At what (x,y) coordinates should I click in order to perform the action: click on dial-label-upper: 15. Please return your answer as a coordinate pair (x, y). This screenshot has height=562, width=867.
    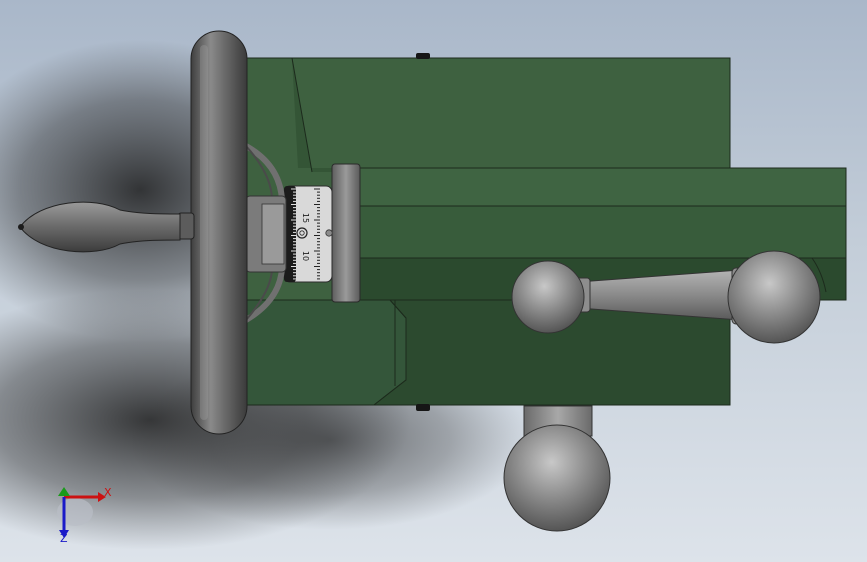
    Looking at the image, I should click on (305, 218).